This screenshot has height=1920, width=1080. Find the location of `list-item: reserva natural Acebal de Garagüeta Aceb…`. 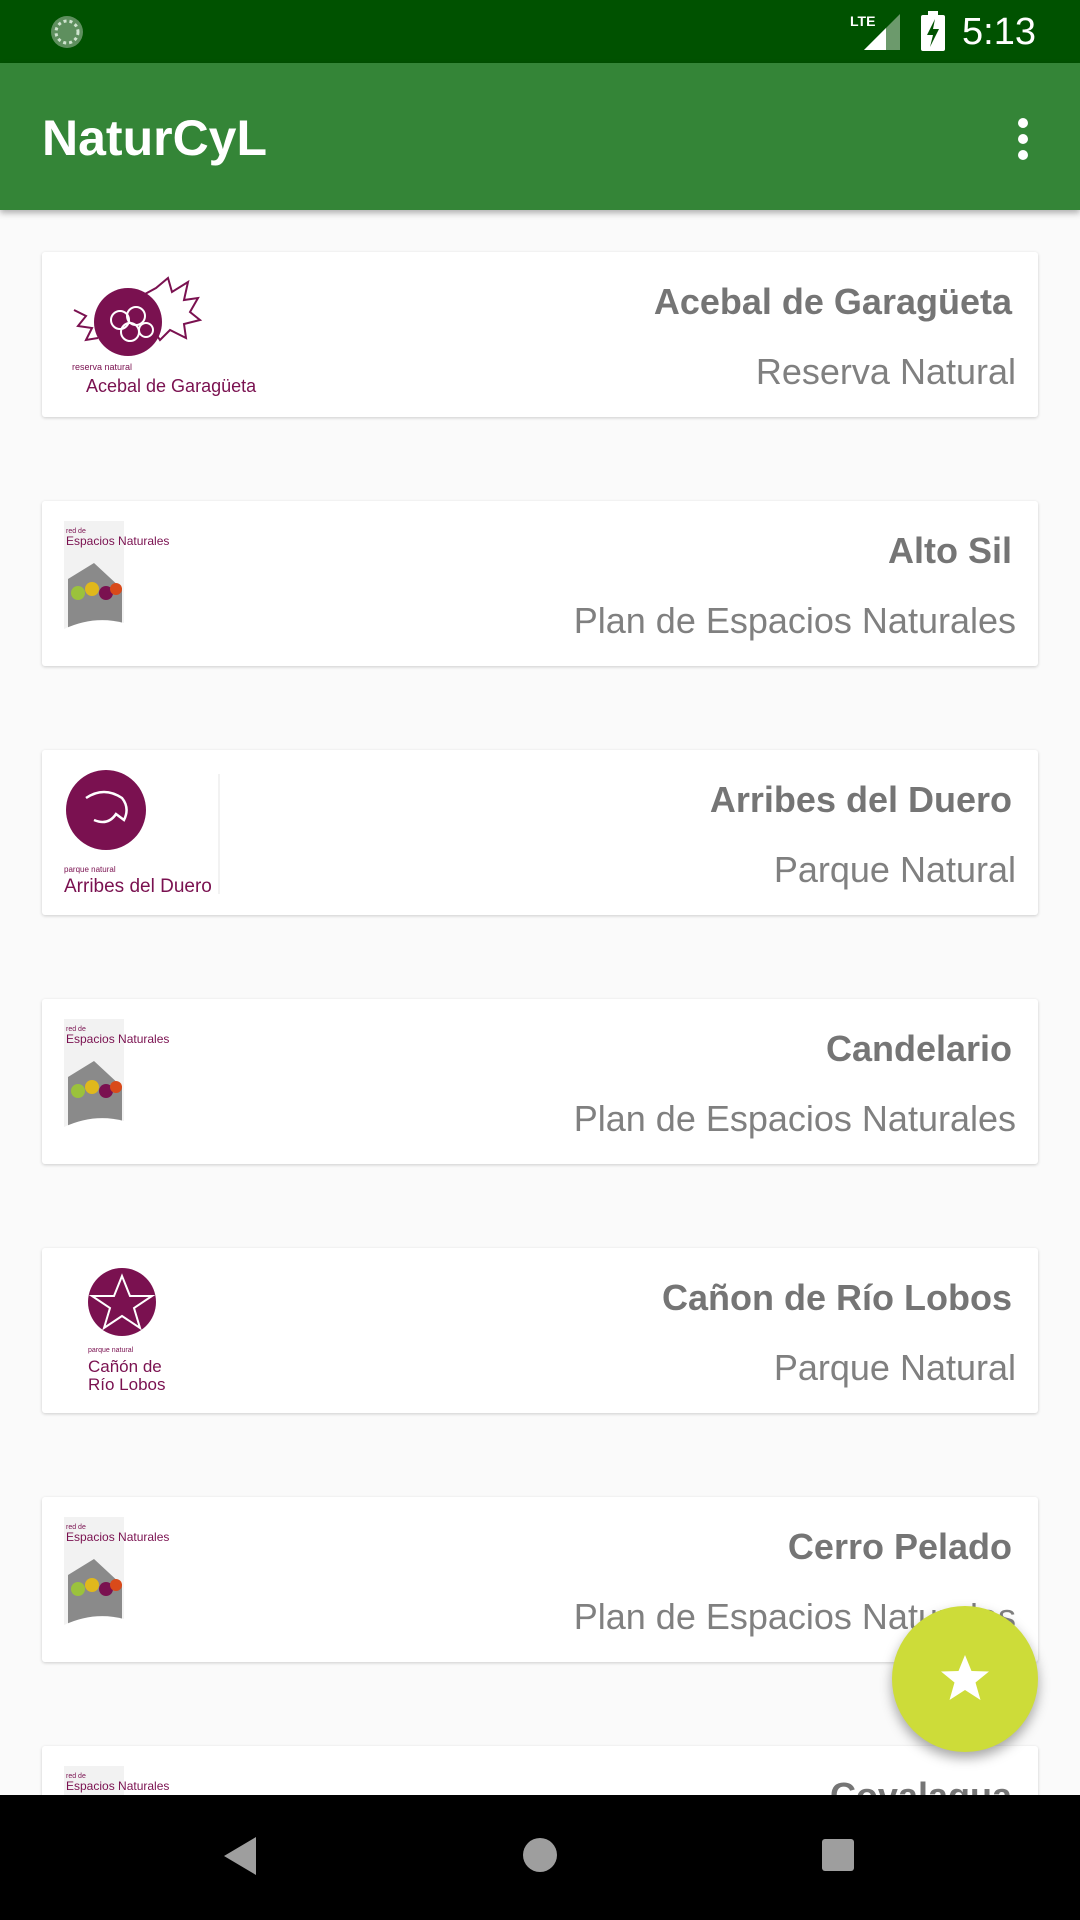

list-item: reserva natural Acebal de Garagüeta Aceb… is located at coordinates (540, 334).